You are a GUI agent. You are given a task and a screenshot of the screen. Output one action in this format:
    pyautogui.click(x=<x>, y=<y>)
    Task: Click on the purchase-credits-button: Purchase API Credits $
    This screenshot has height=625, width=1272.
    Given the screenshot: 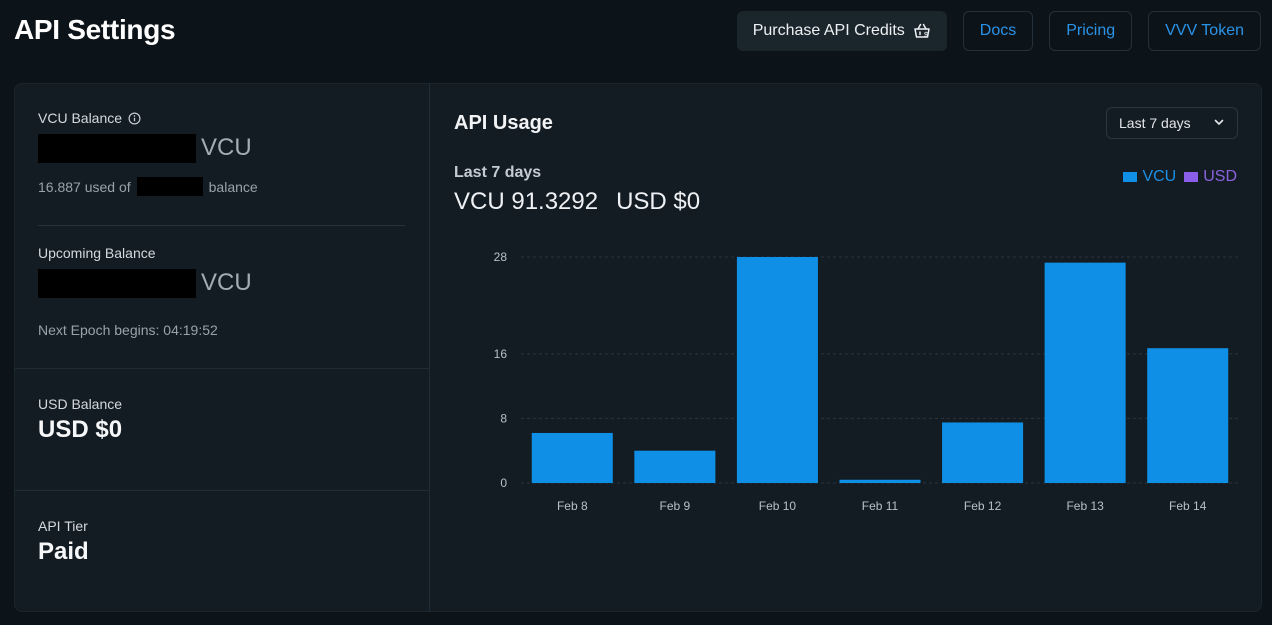 What is the action you would take?
    pyautogui.click(x=841, y=31)
    